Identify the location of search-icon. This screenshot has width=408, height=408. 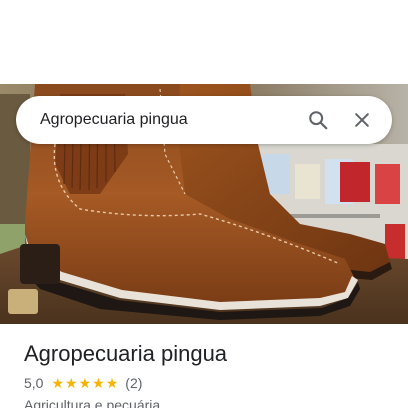
(318, 120).